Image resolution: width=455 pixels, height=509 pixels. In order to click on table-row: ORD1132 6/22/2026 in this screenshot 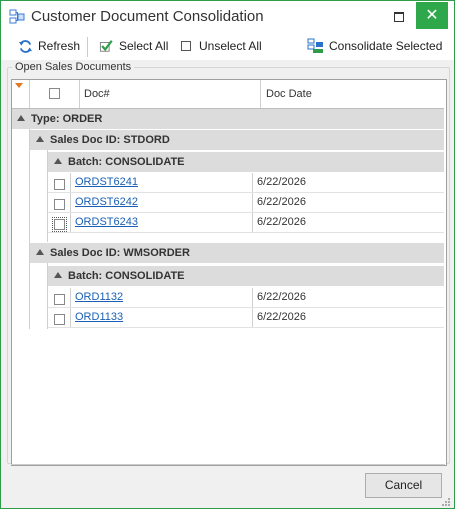, I will do `click(246, 298)`.